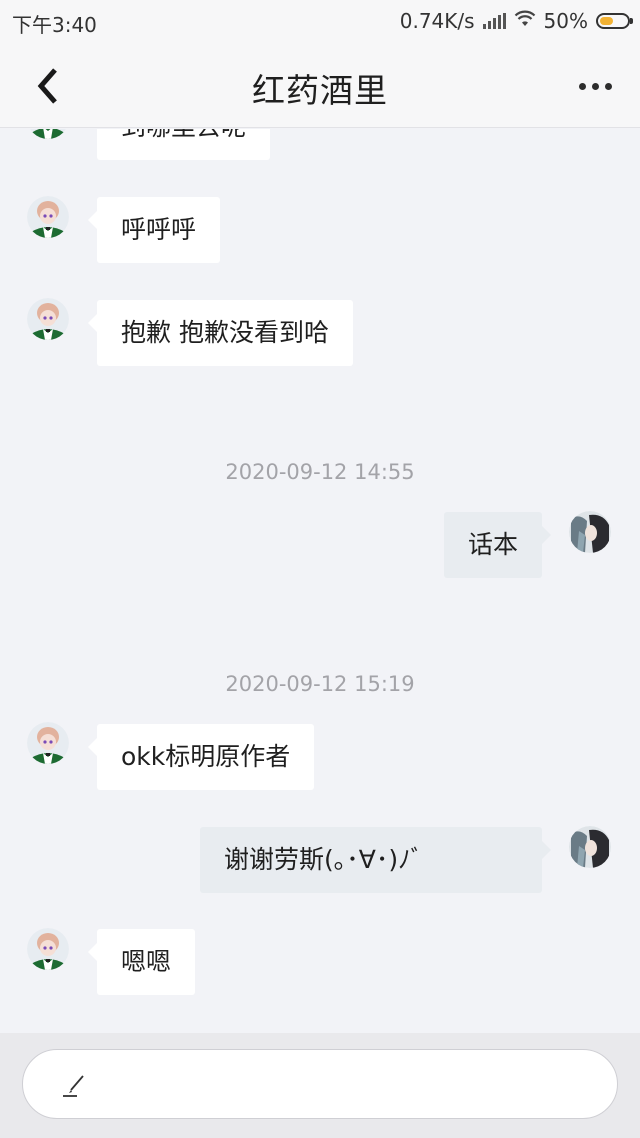 This screenshot has width=640, height=1138. Describe the element at coordinates (437, 21) in the screenshot. I see `network-speed: 0.74K/s` at that location.